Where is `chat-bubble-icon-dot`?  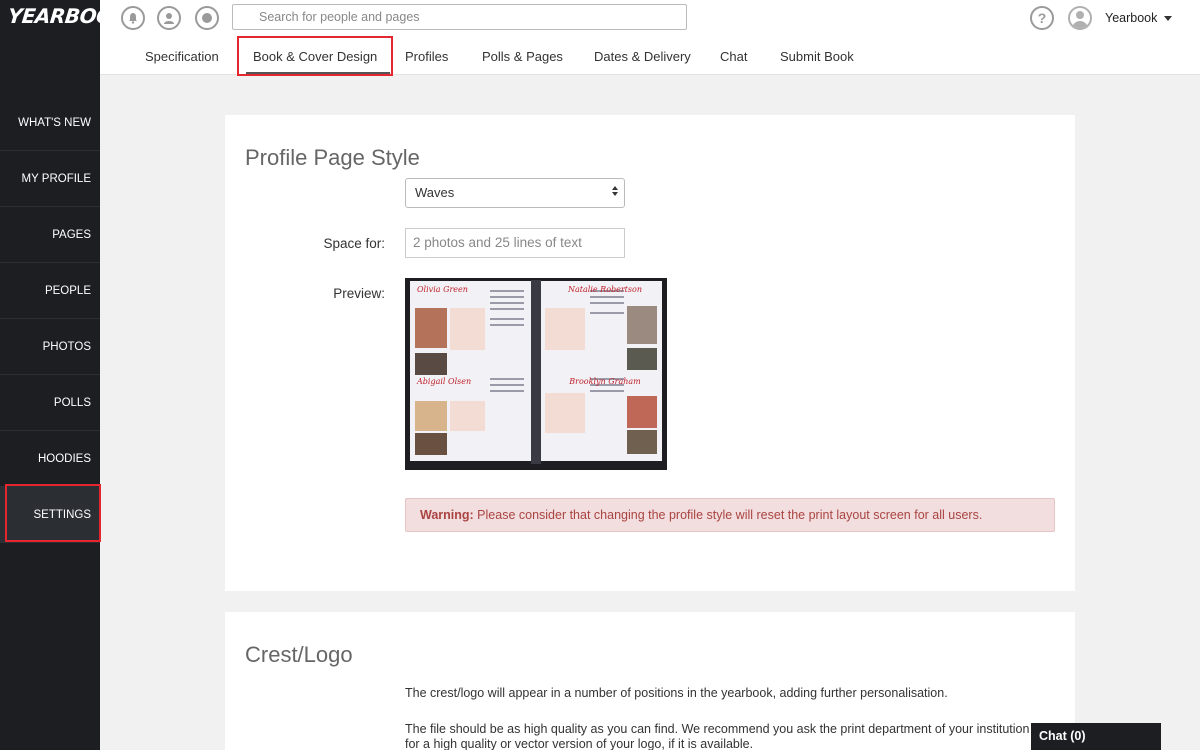
chat-bubble-icon-dot is located at coordinates (207, 18).